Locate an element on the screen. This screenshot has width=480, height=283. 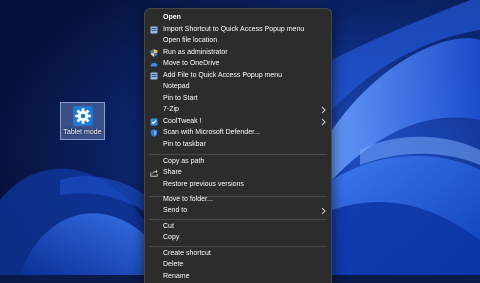
menu-item-label: Notepad is located at coordinates (176, 86).